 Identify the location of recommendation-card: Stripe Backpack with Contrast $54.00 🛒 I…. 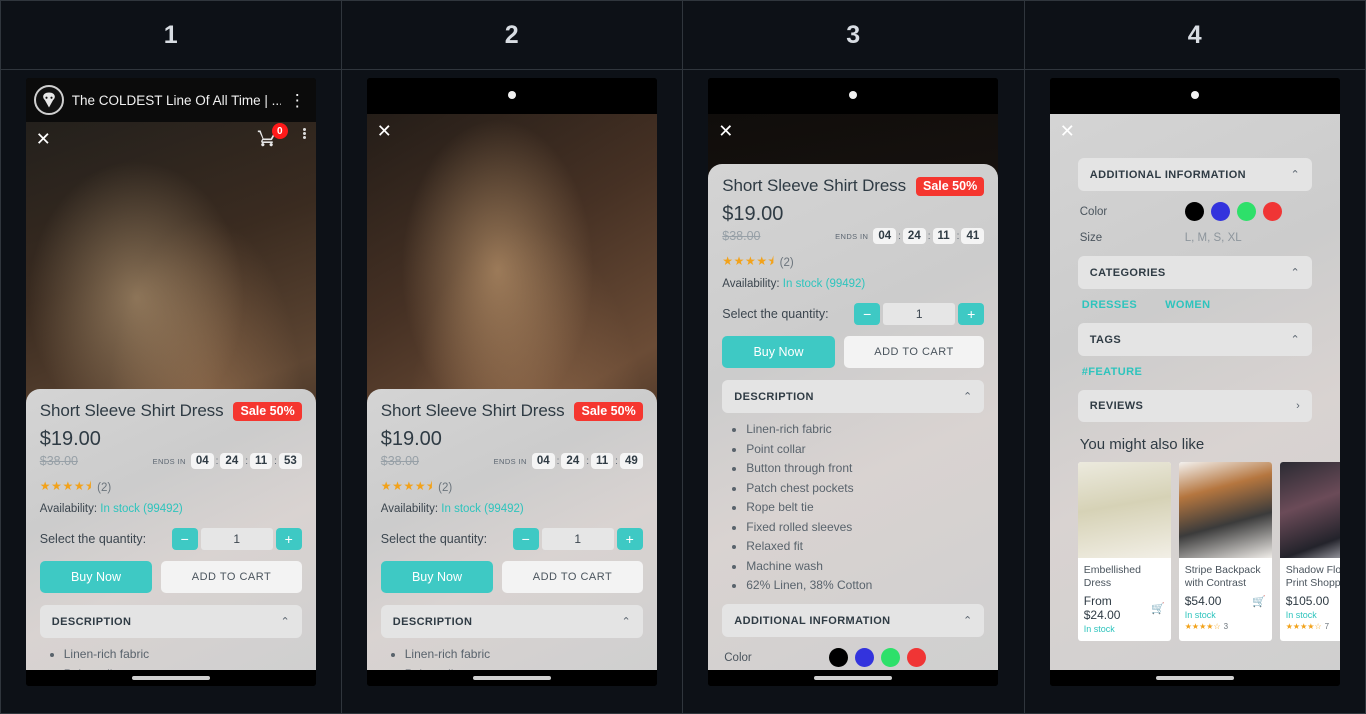
(1225, 551).